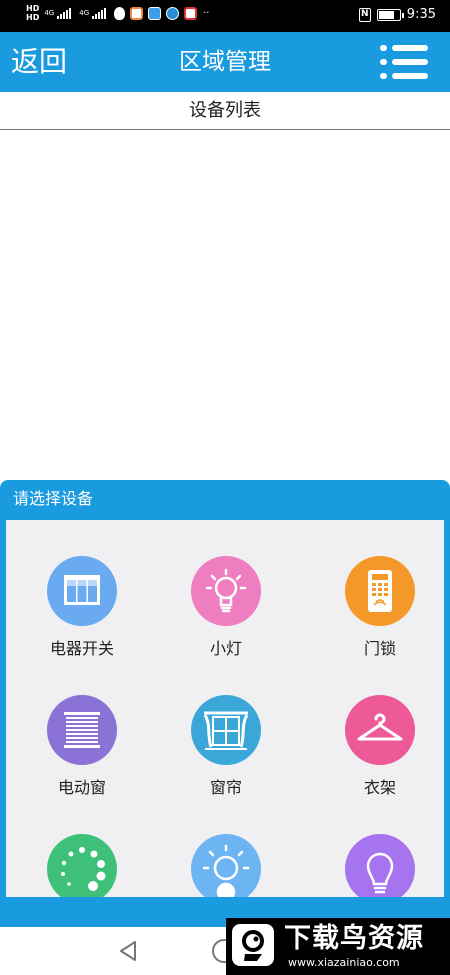 The height and width of the screenshot is (975, 450). What do you see at coordinates (226, 591) in the screenshot?
I see `light-bulb-icon` at bounding box center [226, 591].